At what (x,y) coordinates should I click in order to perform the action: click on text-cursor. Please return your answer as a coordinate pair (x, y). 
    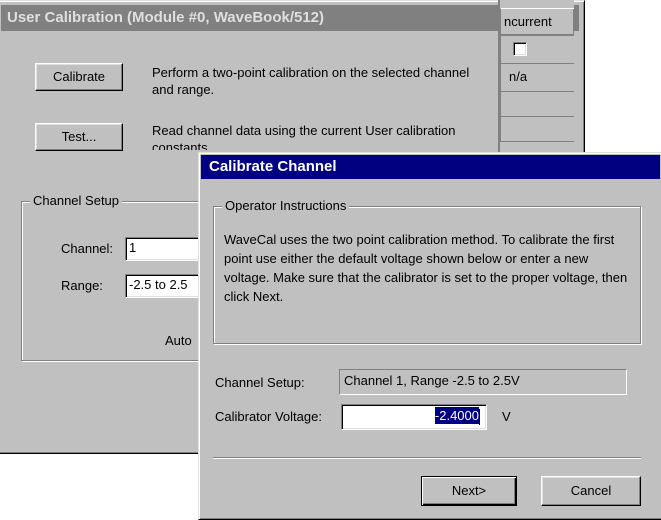
    Looking at the image, I should click on (479, 416).